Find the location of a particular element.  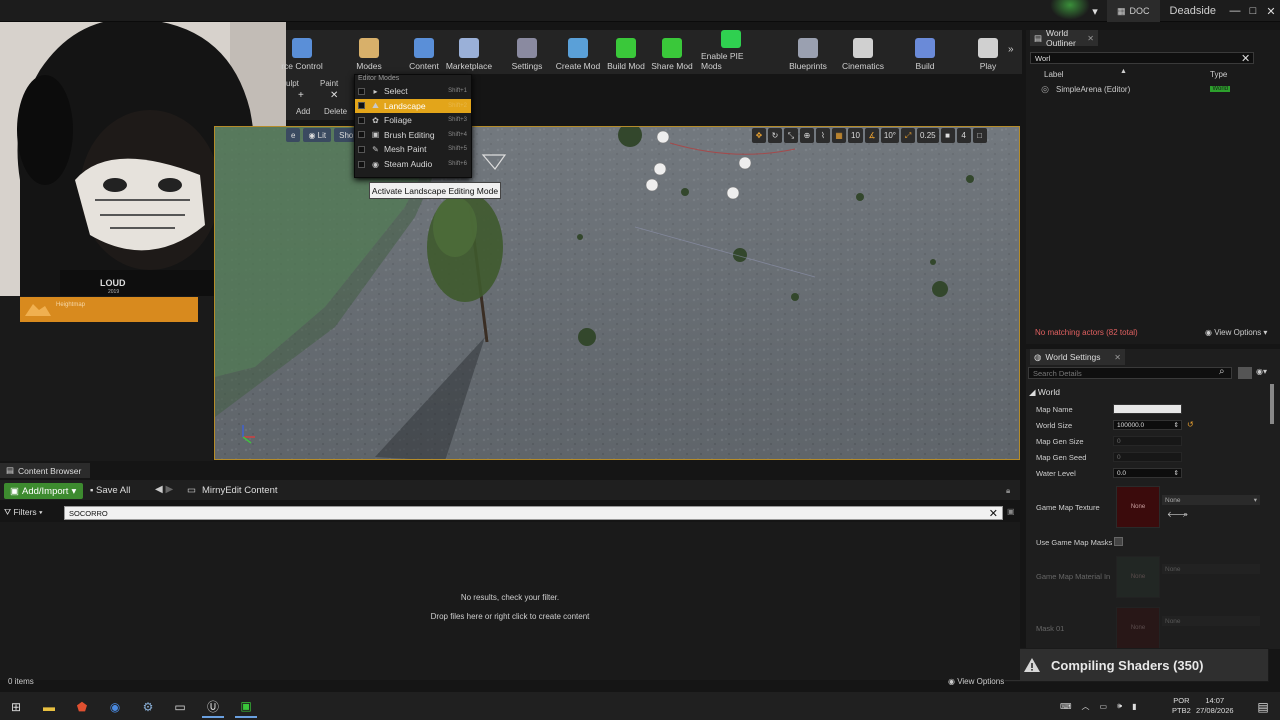

camera-speed-value: 4 is located at coordinates (963, 135).